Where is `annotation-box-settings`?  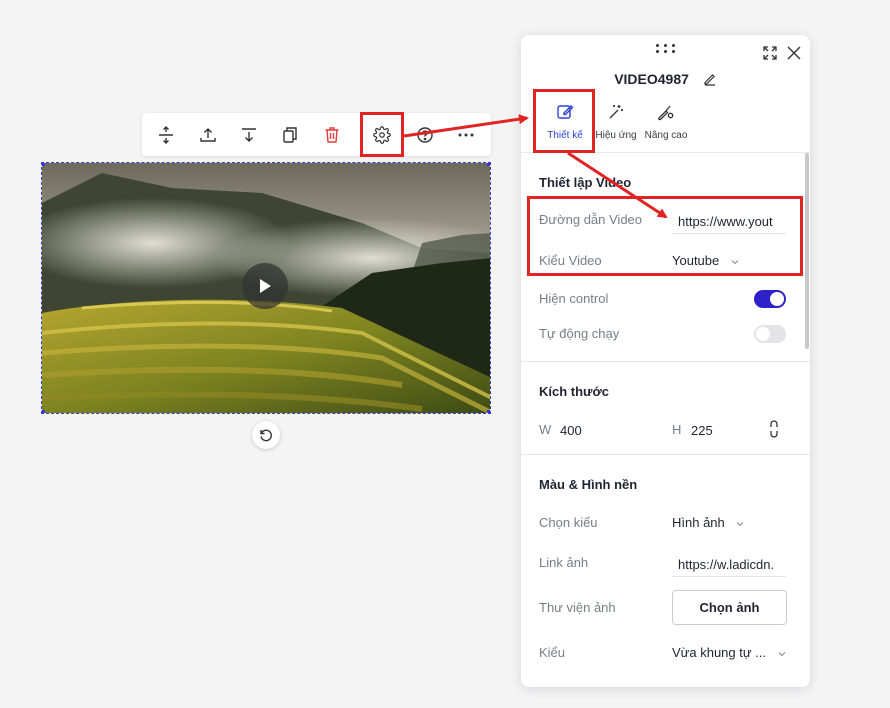 annotation-box-settings is located at coordinates (382, 134).